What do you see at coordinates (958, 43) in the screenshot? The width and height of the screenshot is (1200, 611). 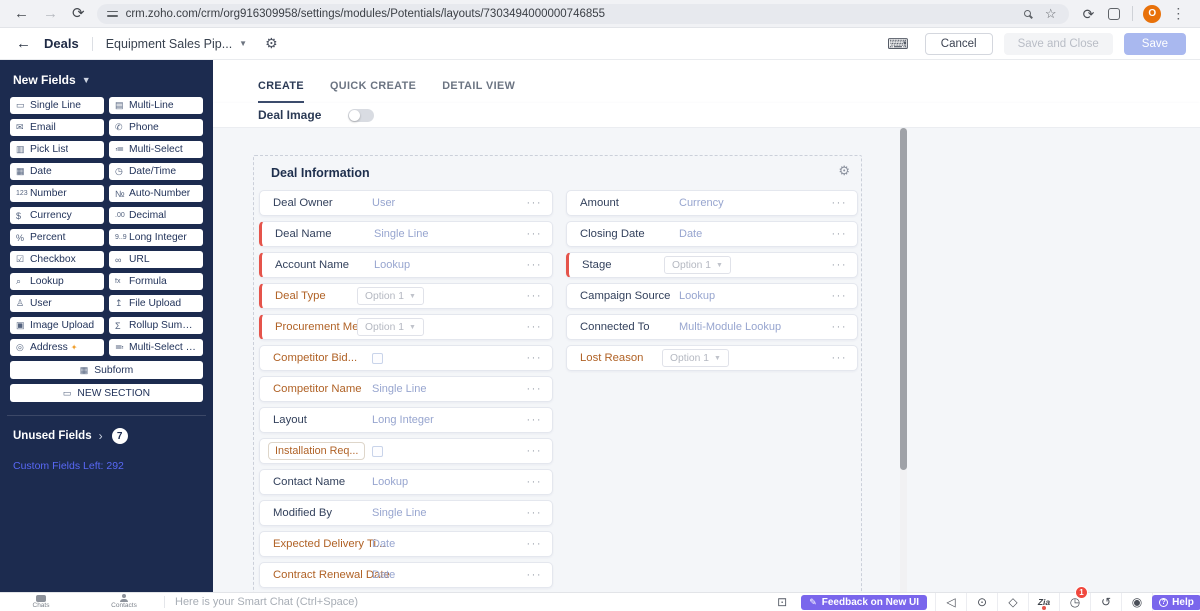 I see `cancel-button: Cancel` at bounding box center [958, 43].